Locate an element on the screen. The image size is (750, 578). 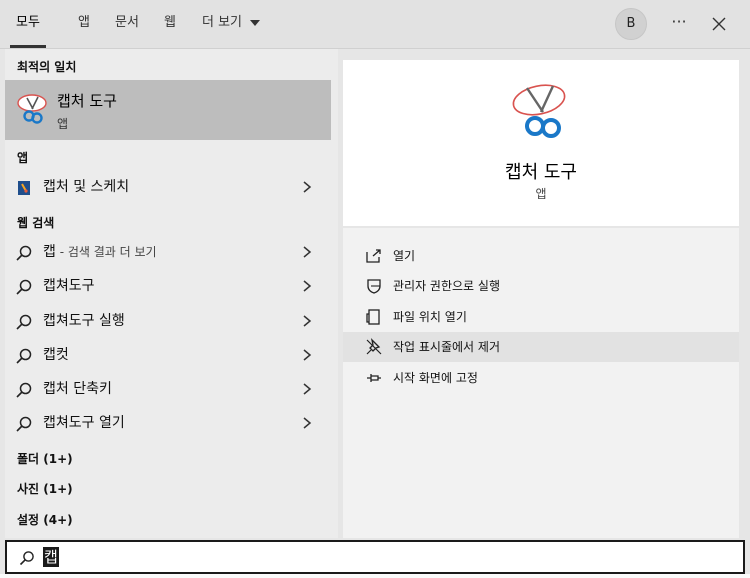
web-result-label: 캡 - 검색 결과 더 보기 is located at coordinates (100, 252).